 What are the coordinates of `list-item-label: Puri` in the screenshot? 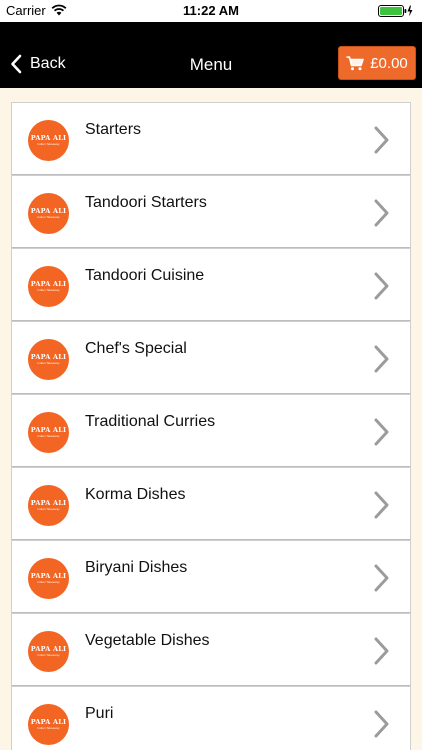 It's located at (99, 713).